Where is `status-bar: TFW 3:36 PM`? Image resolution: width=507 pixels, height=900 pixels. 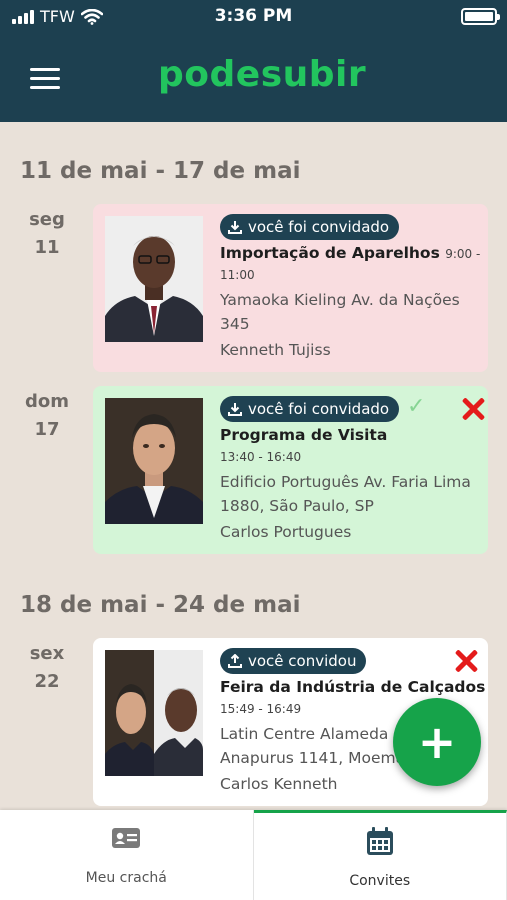
status-bar: TFW 3:36 PM is located at coordinates (253, 17).